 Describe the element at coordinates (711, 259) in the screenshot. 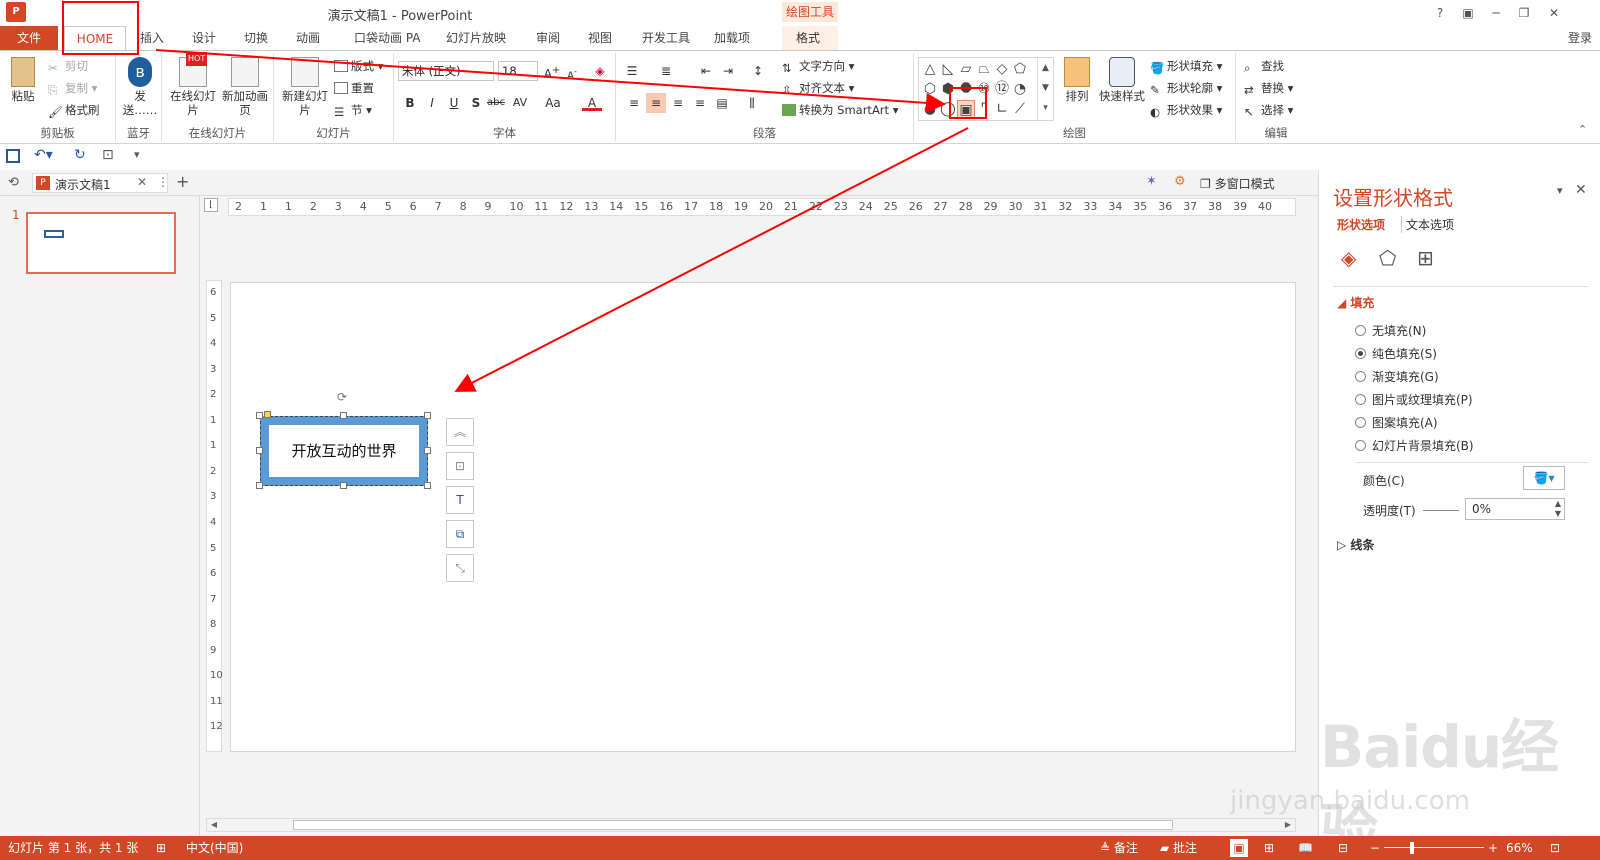

I see `arrow-shape-to-slide` at that location.